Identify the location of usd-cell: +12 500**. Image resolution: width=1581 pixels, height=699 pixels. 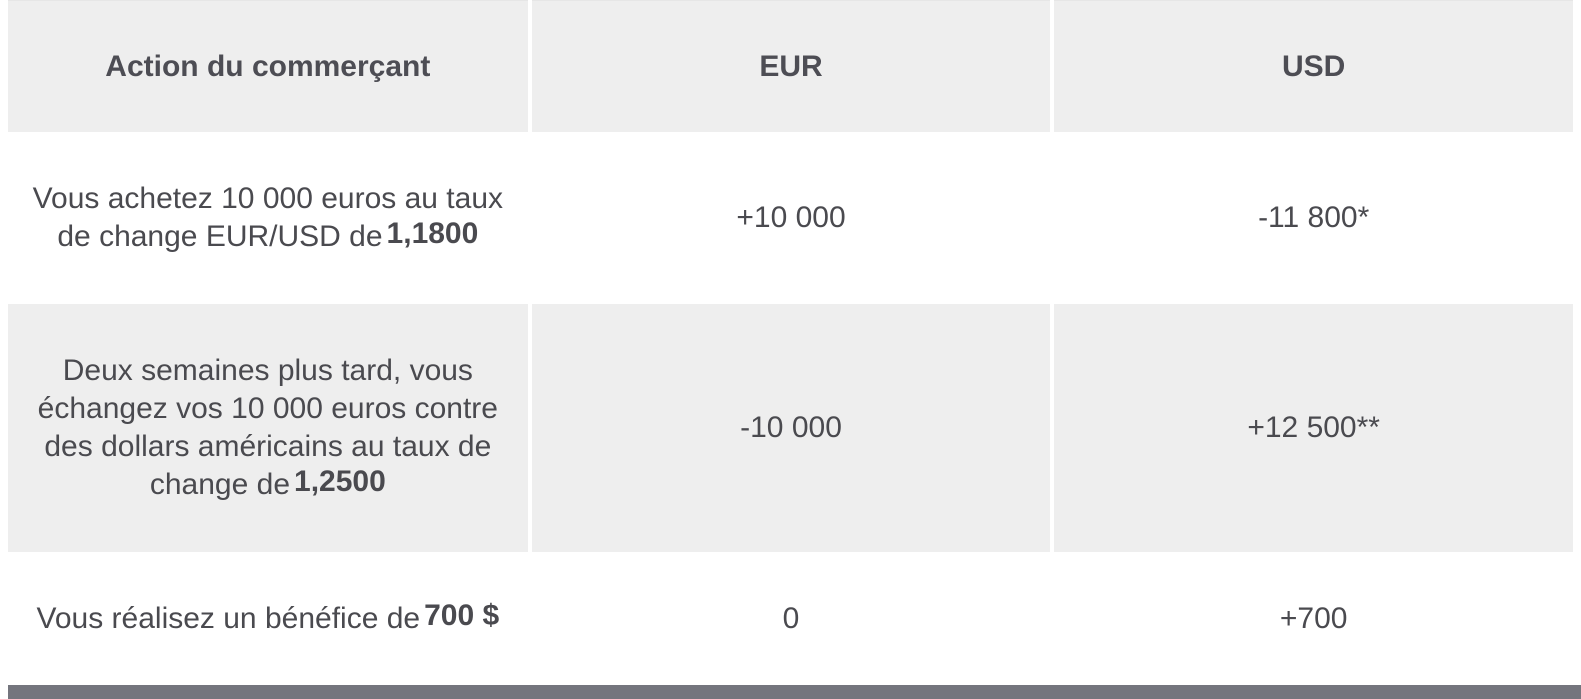
(1313, 428).